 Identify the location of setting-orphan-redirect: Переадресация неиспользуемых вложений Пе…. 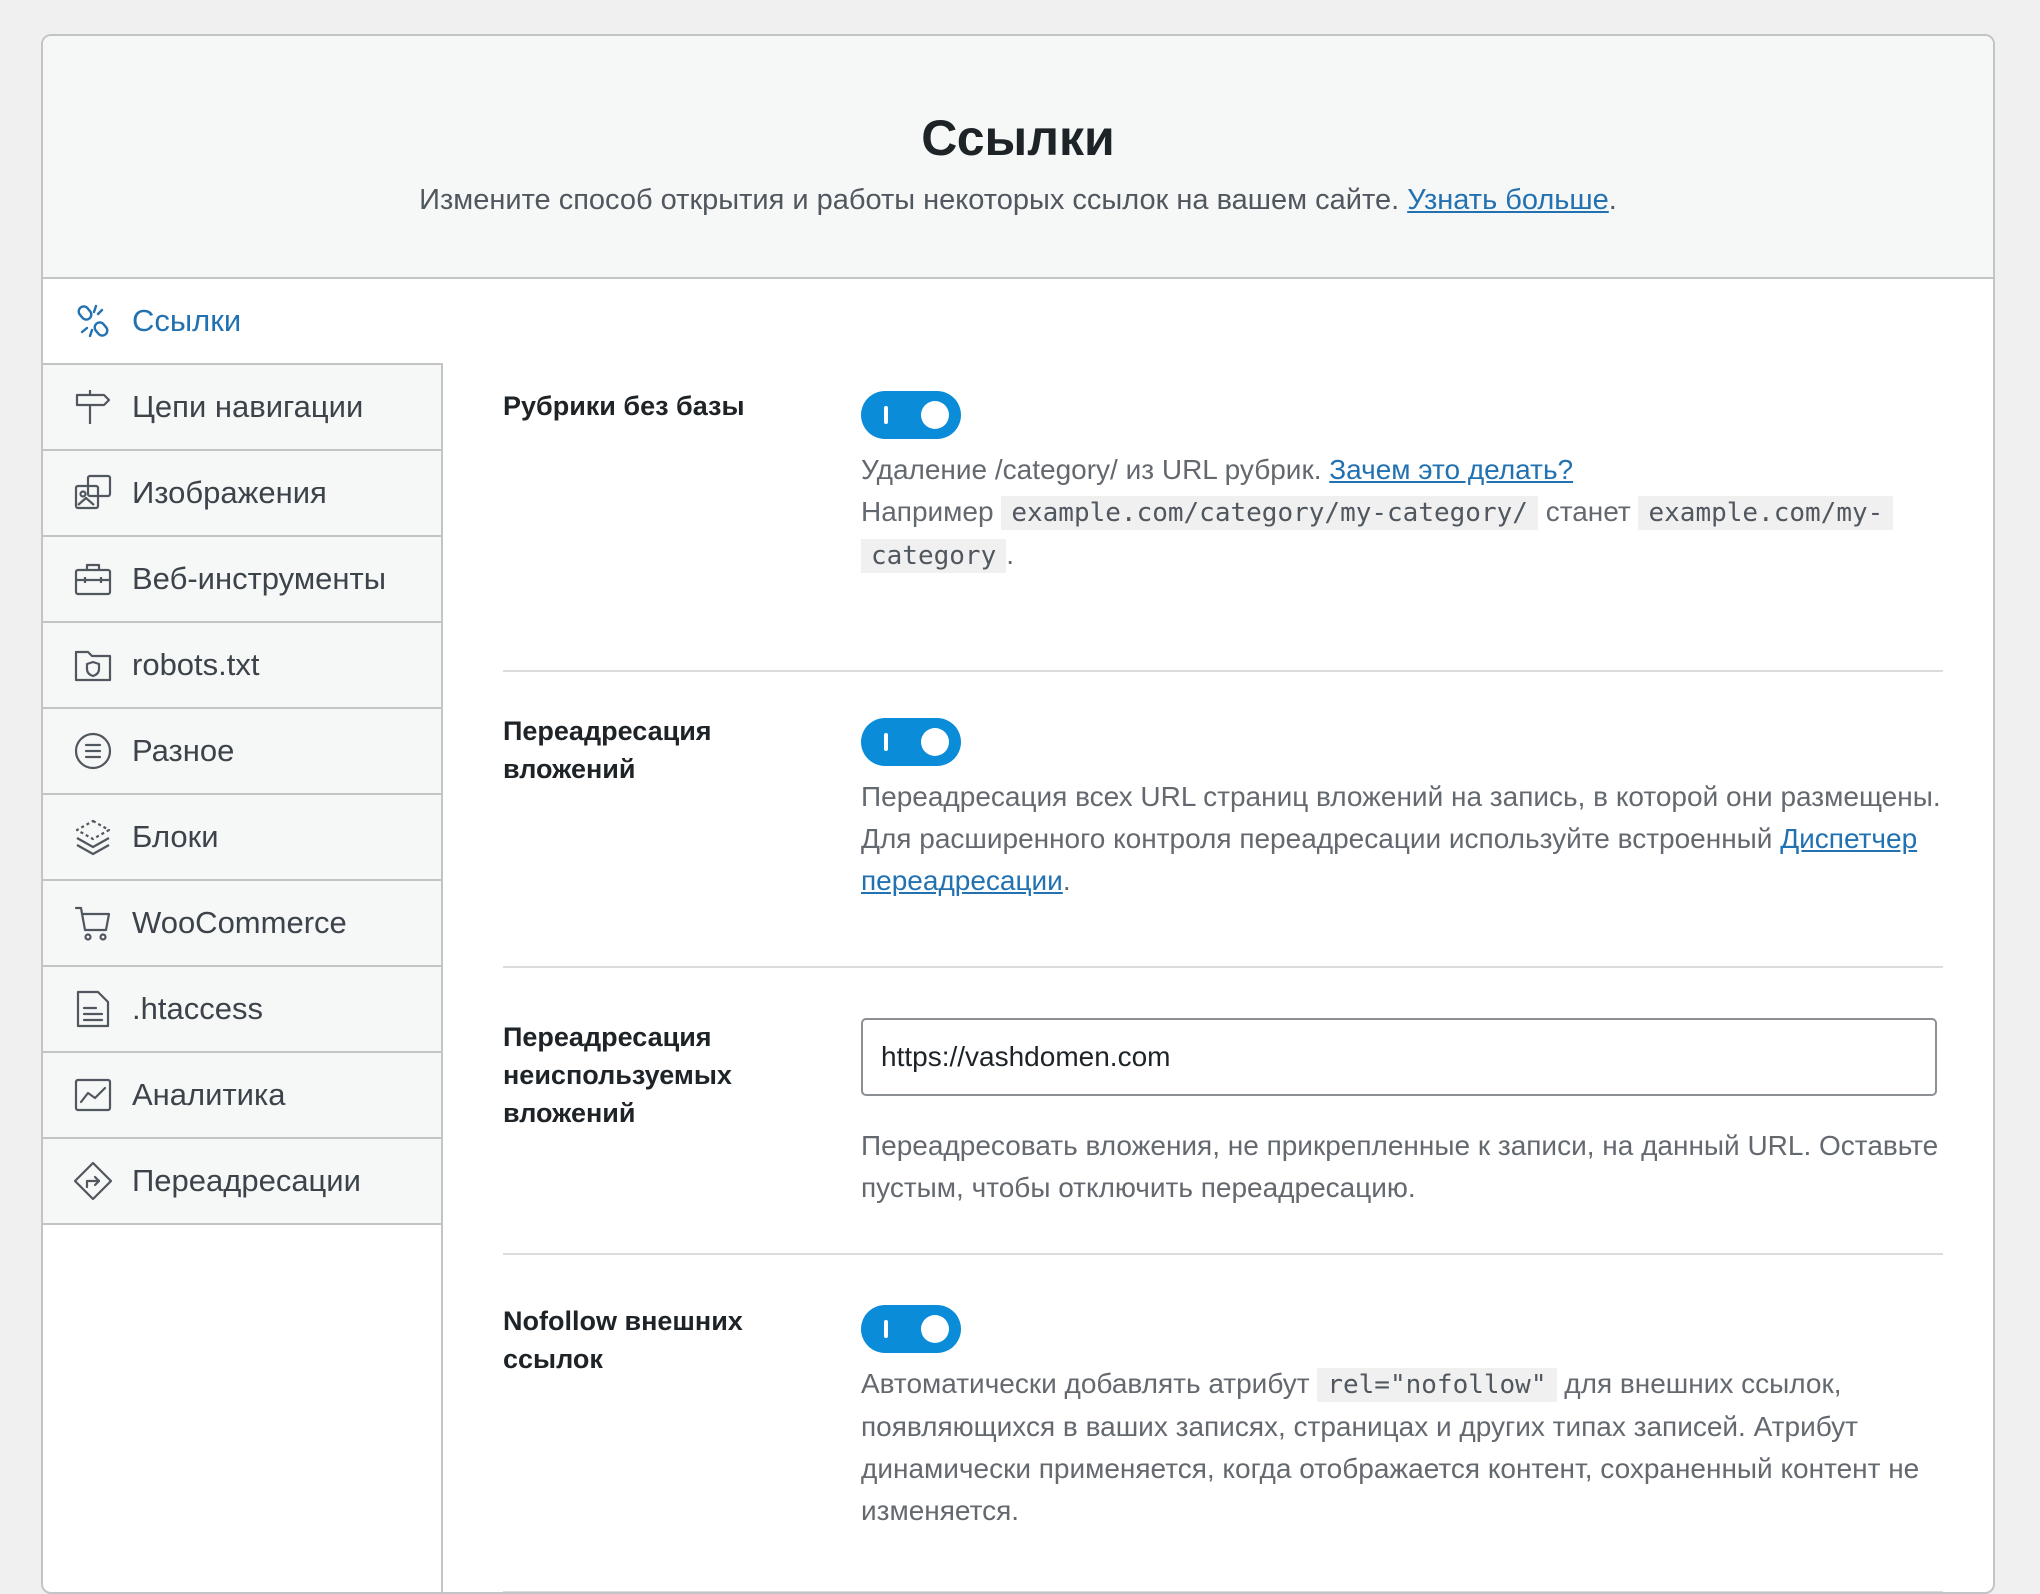
(1223, 1111).